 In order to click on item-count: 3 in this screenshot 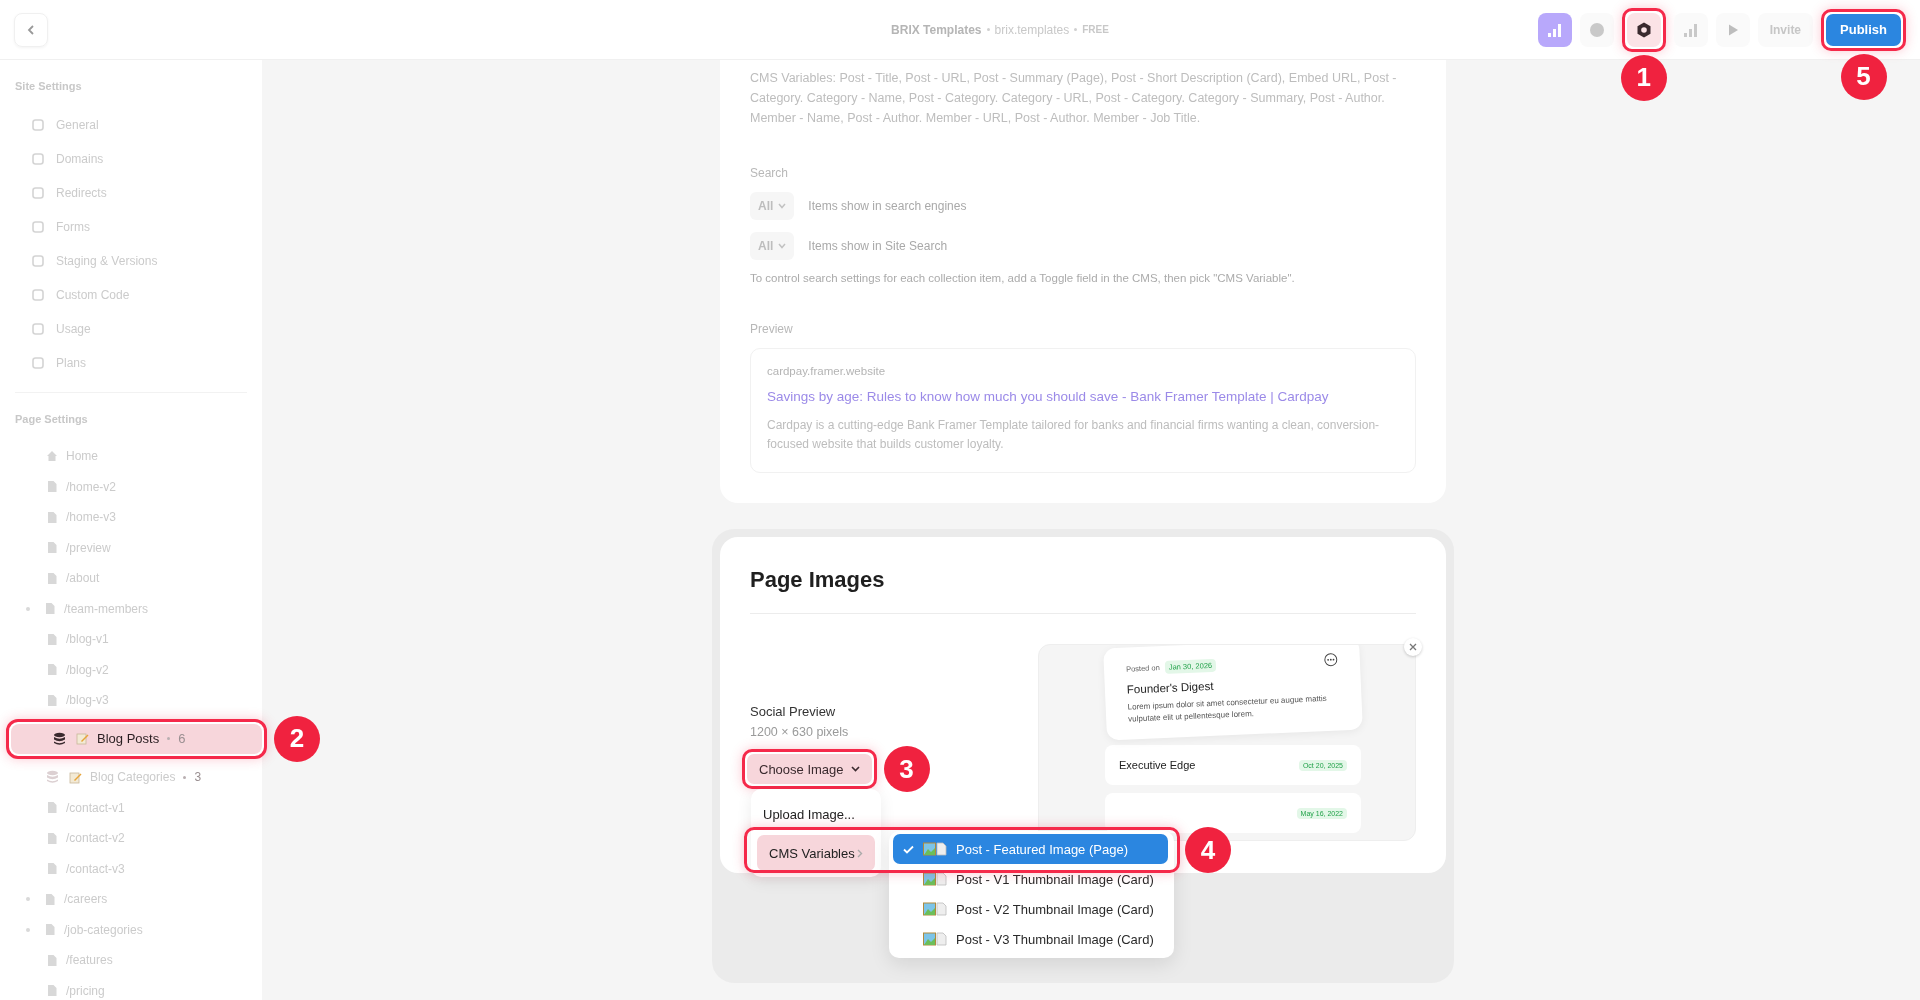, I will do `click(198, 777)`.